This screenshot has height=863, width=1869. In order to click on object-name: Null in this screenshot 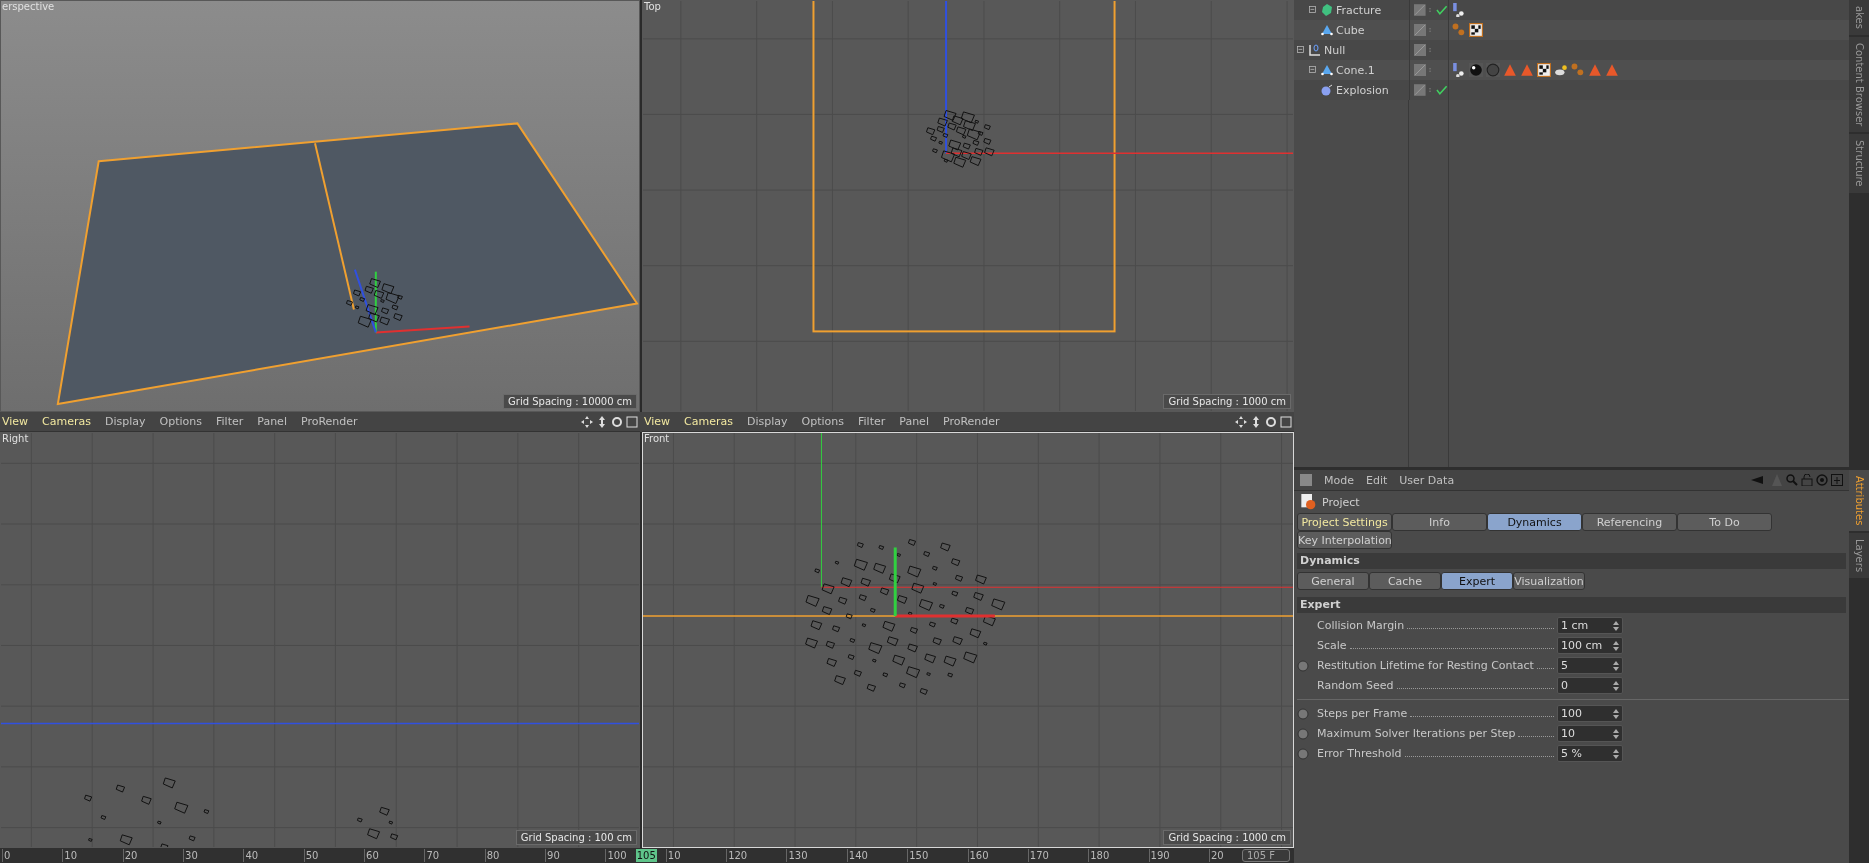, I will do `click(1335, 50)`.